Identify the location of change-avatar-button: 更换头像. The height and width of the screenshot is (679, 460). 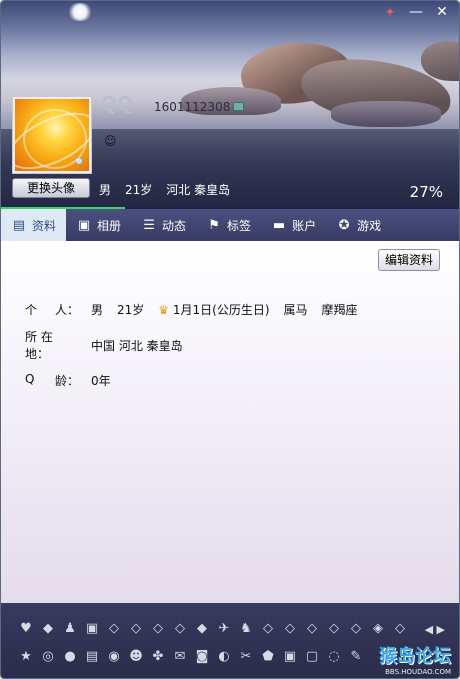
(51, 188).